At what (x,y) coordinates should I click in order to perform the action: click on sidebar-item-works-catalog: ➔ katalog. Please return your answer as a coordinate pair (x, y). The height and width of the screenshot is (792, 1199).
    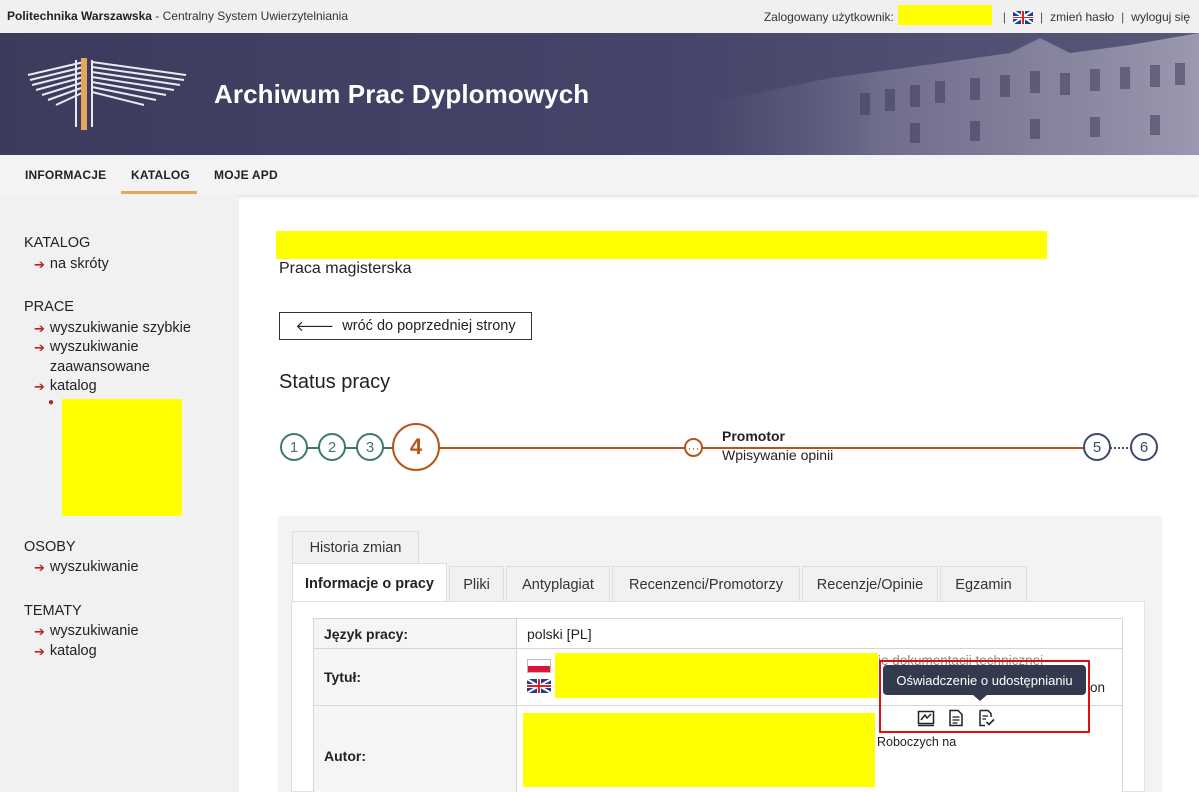
    Looking at the image, I should click on (65, 387).